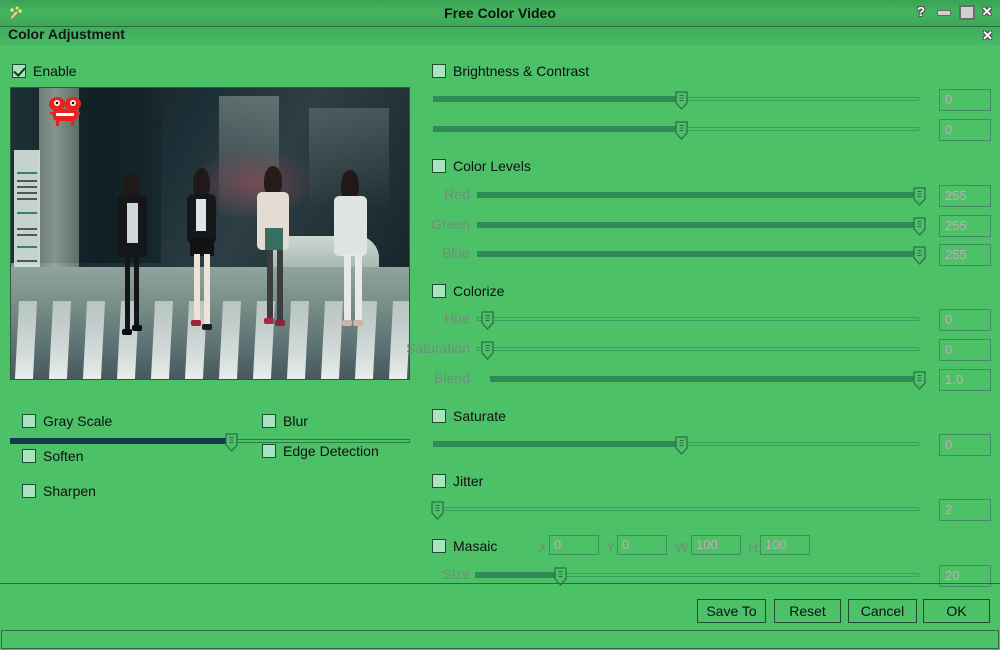 The image size is (1000, 650). Describe the element at coordinates (987, 36) in the screenshot. I see `dialog-close-icon: ✕` at that location.